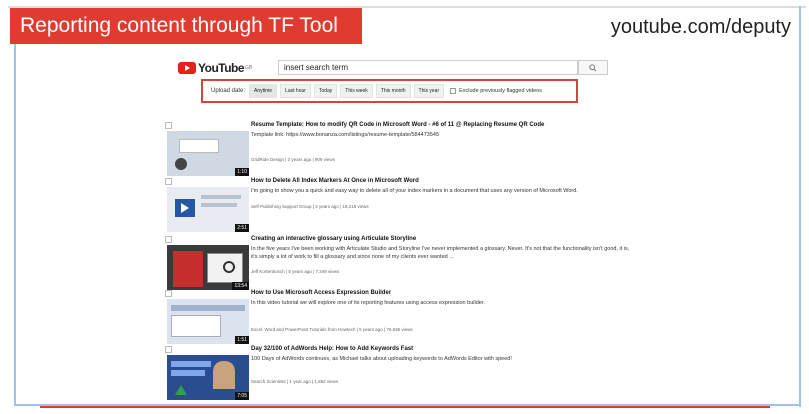 The width and height of the screenshot is (809, 414). What do you see at coordinates (187, 68) in the screenshot?
I see `youtube-play-icon` at bounding box center [187, 68].